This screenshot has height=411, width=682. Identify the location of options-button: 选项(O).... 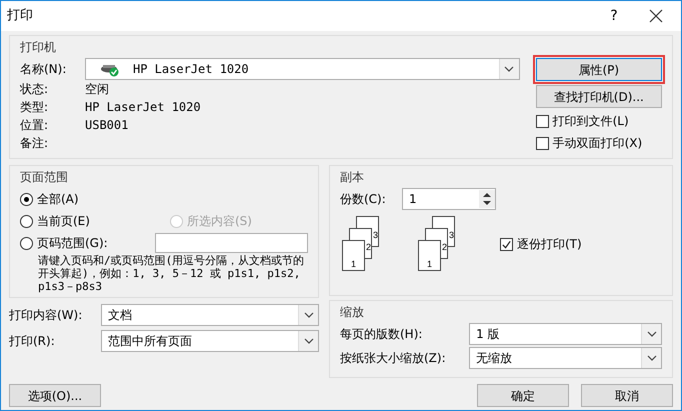
(55, 395).